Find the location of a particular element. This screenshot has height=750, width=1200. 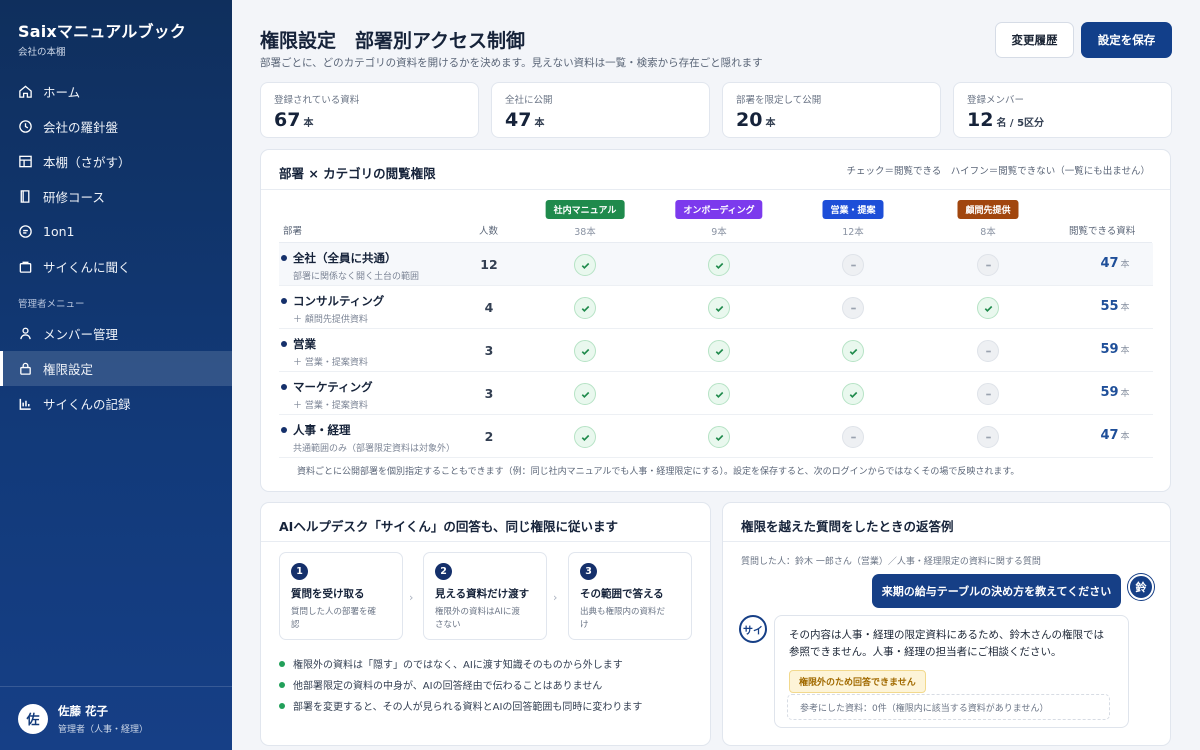

sidebar-item-permissions: 権限設定 is located at coordinates (116, 368).